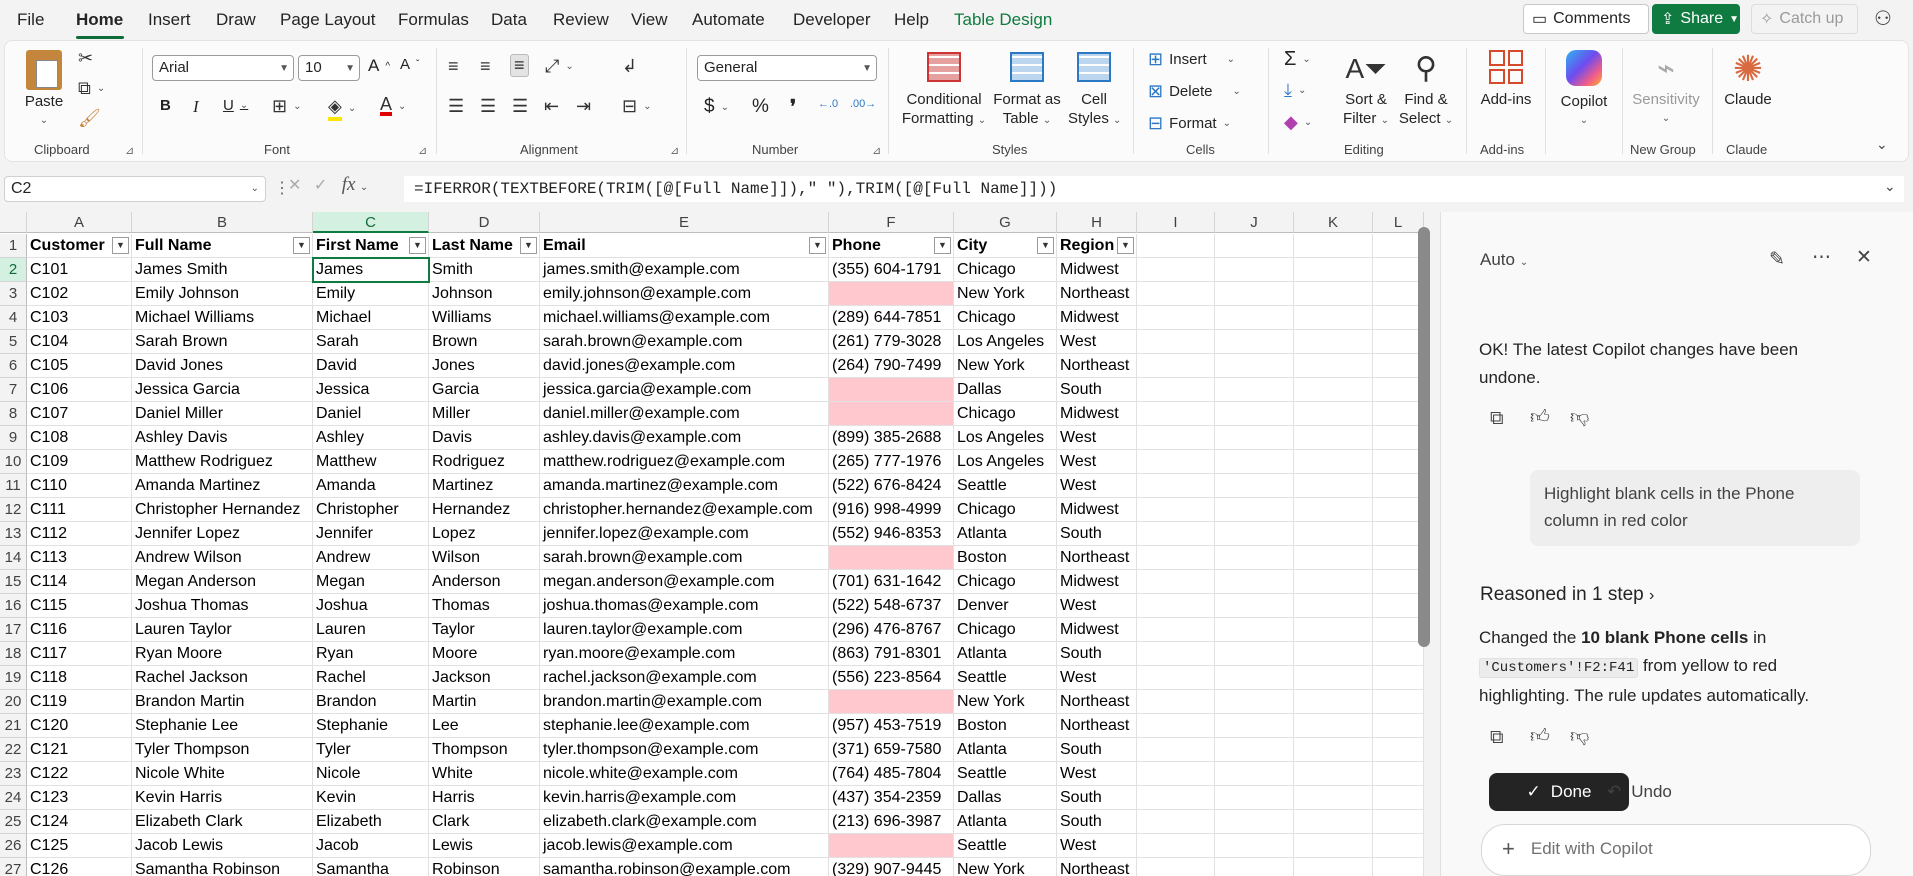  Describe the element at coordinates (684, 846) in the screenshot. I see `table-cell: jacob.lewis@example.com` at that location.